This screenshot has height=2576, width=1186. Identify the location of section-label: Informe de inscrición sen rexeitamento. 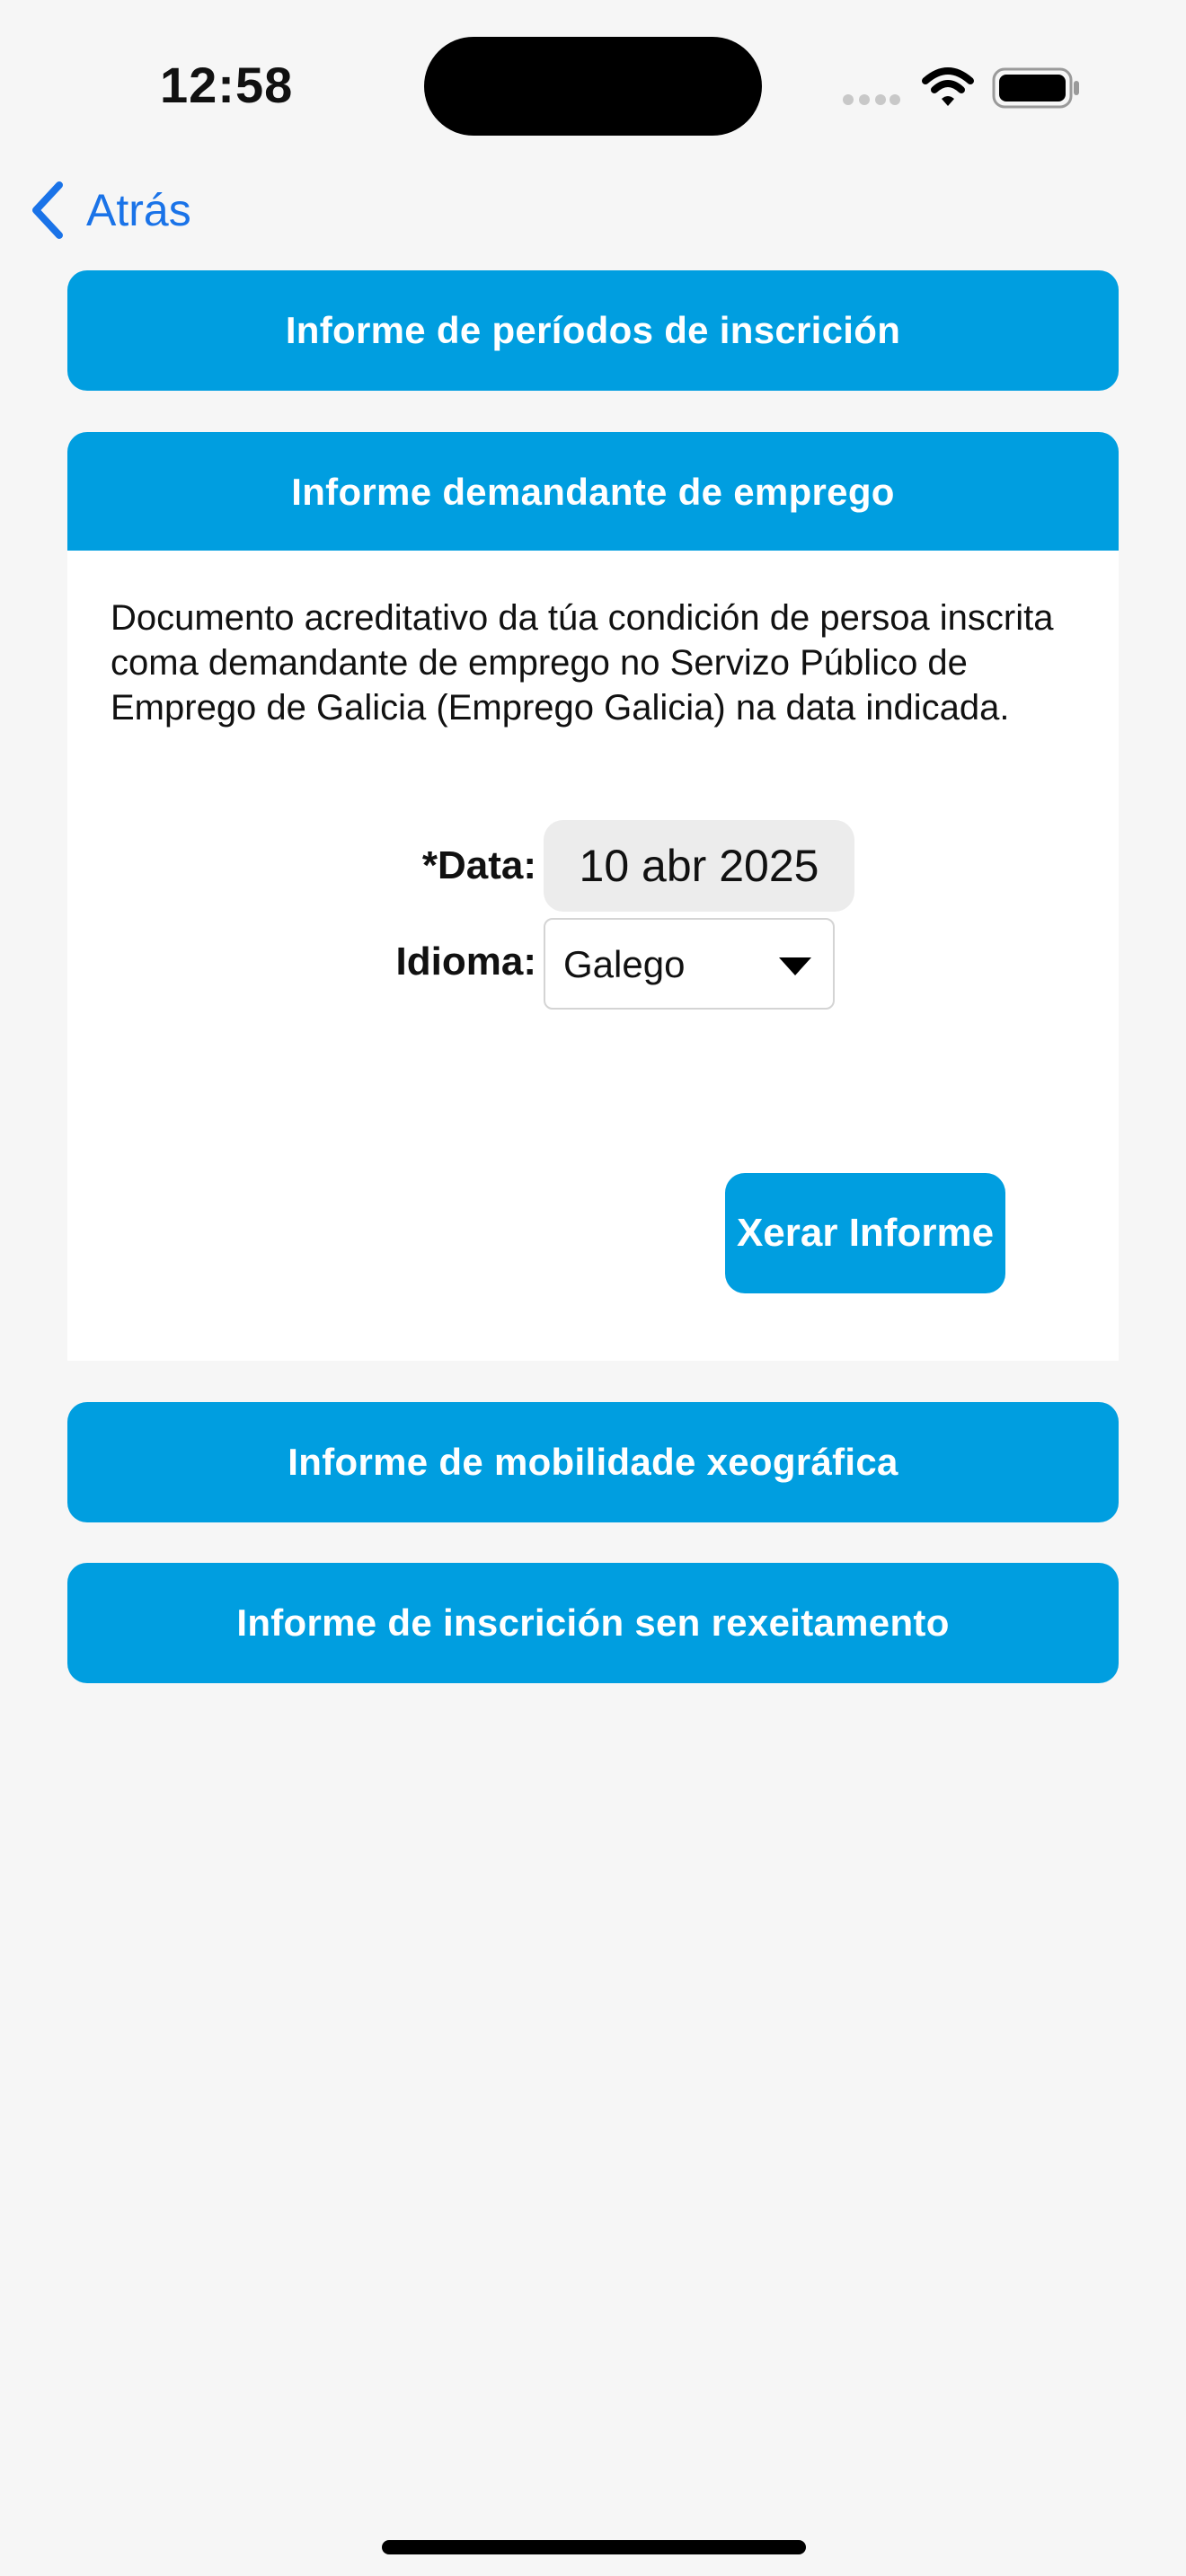
(593, 1622).